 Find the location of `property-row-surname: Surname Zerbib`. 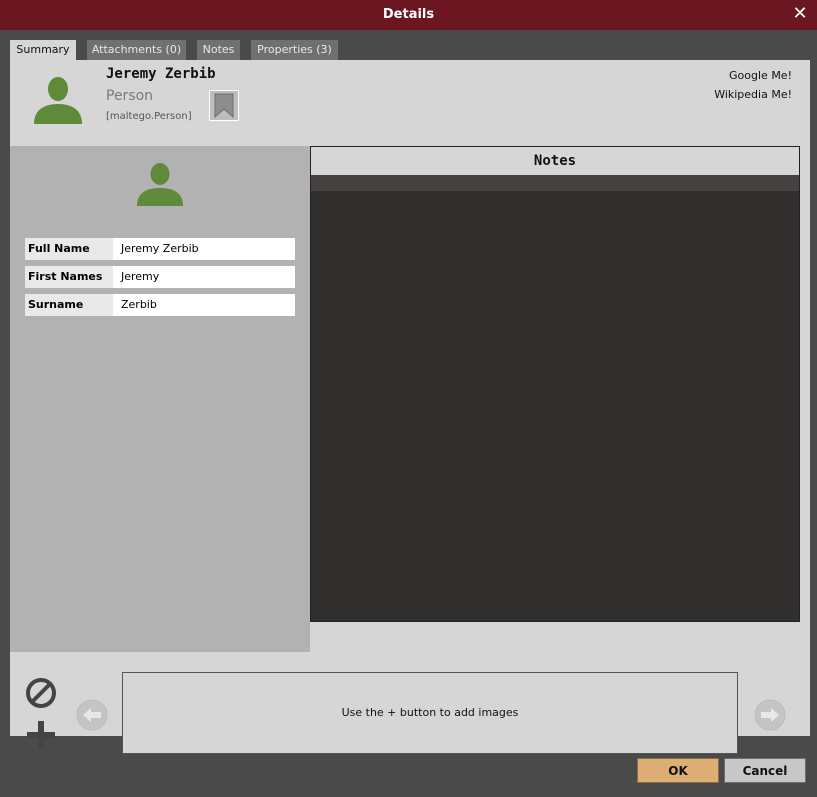

property-row-surname: Surname Zerbib is located at coordinates (160, 305).